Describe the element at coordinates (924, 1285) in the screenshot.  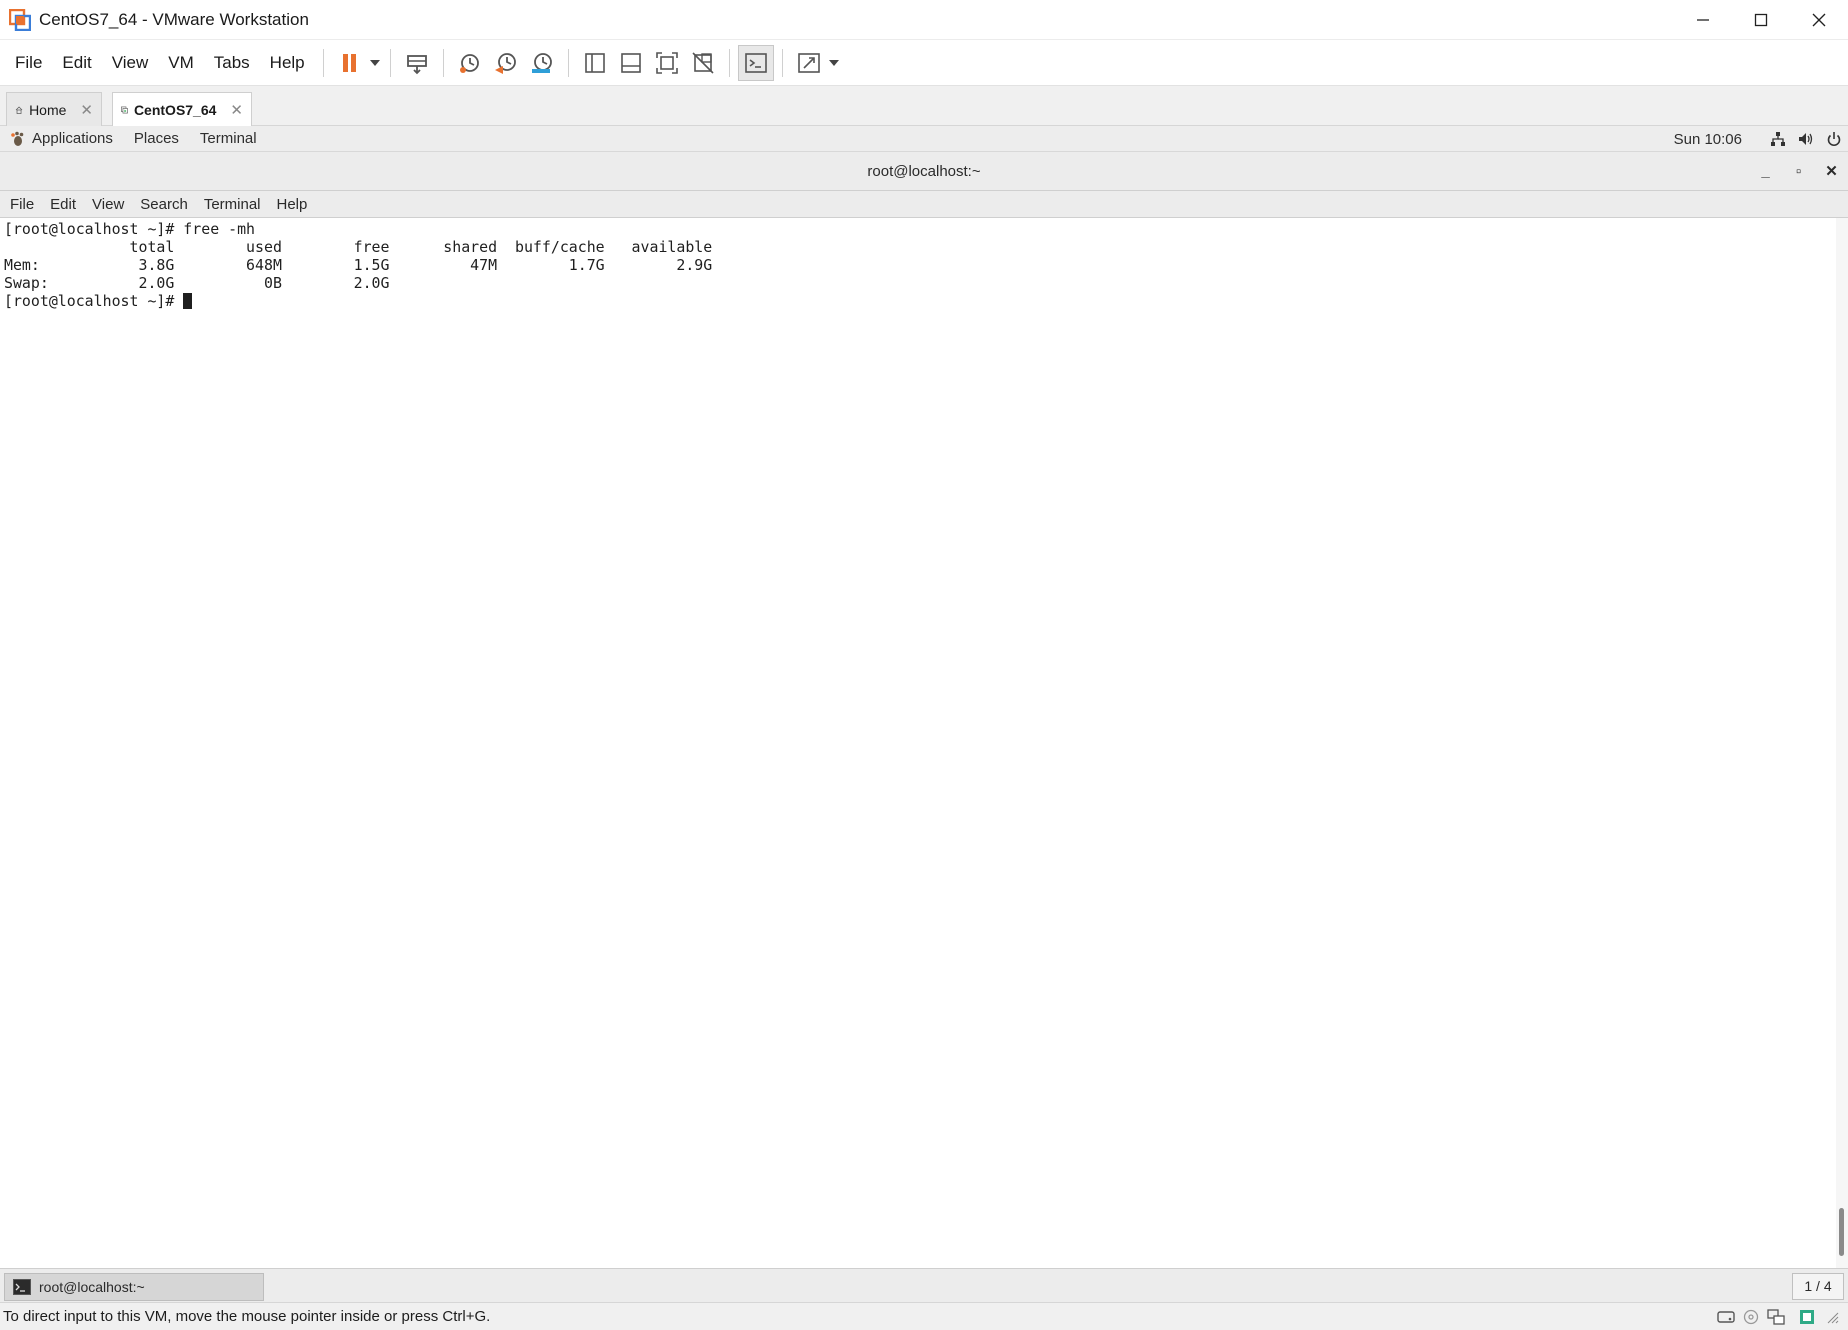
I see `gnome-taskbar: root@localhost:~ 1 / 4` at that location.